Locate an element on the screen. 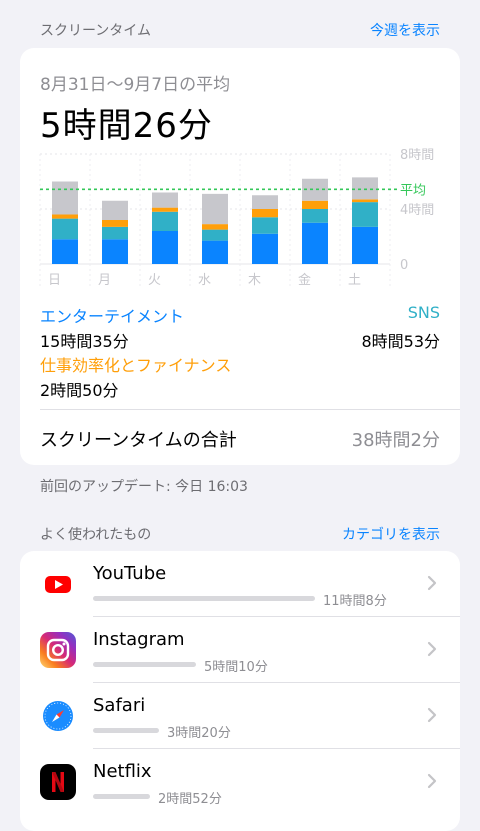 This screenshot has width=480, height=831. weekly-usage-chart-svg: 日 月 火 水 木 金 土 平均 8時間 4時間 0 is located at coordinates (236, 218).